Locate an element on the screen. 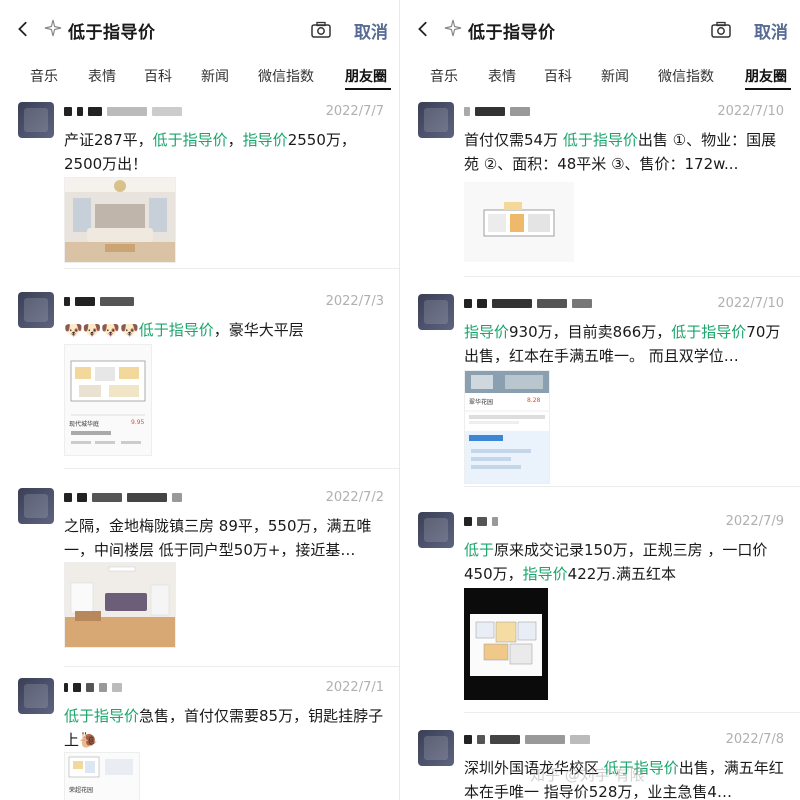 This screenshot has width=800, height=800. post-date: 2022/7/2 is located at coordinates (354, 497).